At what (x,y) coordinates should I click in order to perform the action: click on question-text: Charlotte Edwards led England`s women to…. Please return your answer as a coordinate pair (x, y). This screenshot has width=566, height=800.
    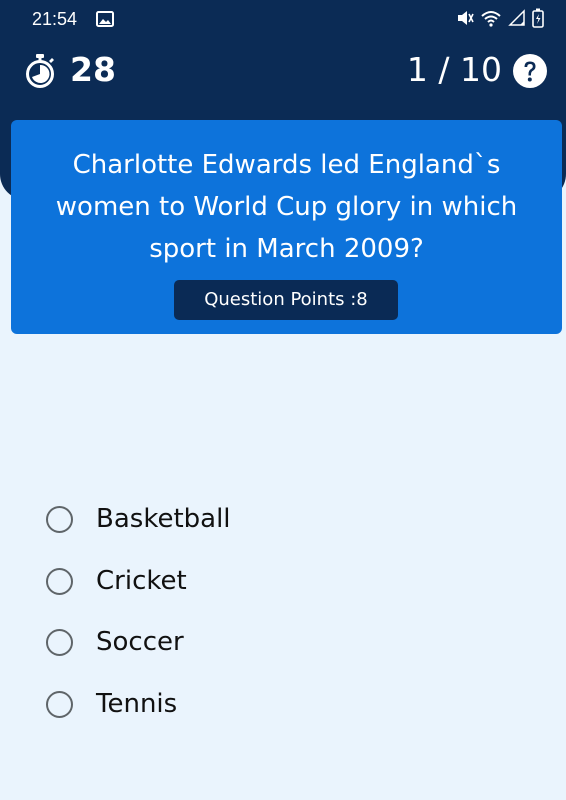
    Looking at the image, I should click on (286, 207).